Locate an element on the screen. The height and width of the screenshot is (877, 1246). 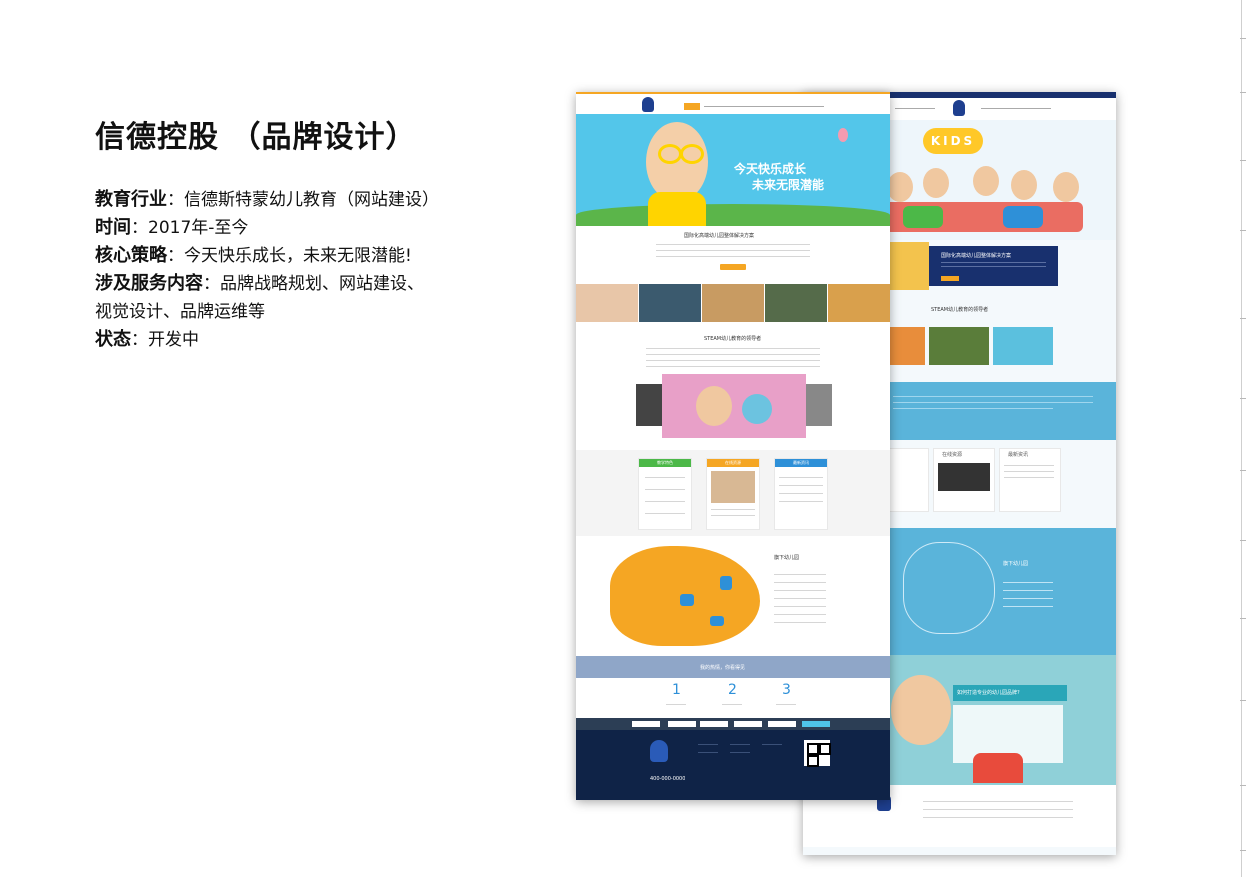
detail-label: 核心策略 is located at coordinates (131, 255).